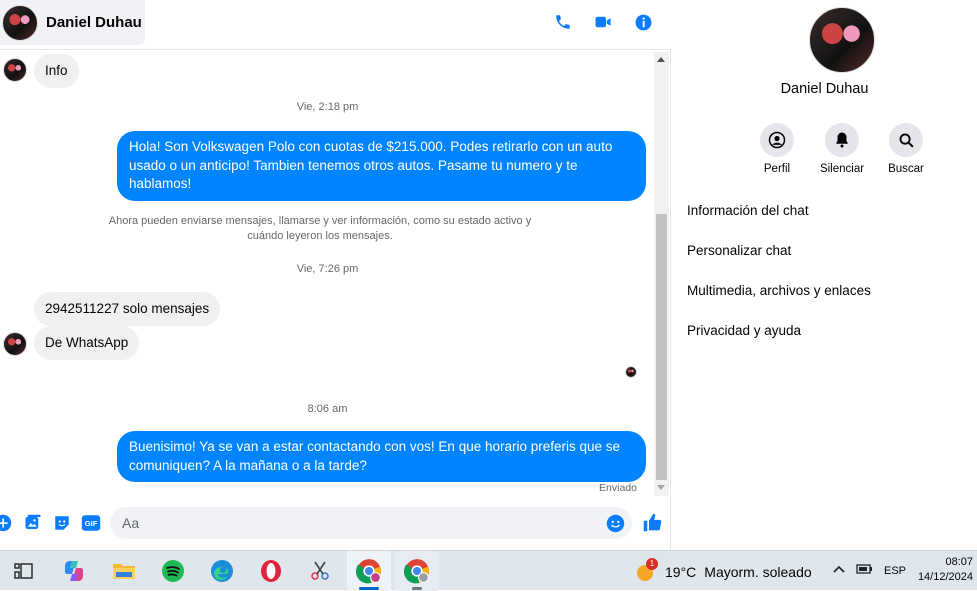  I want to click on battery-network-icon, so click(865, 570).